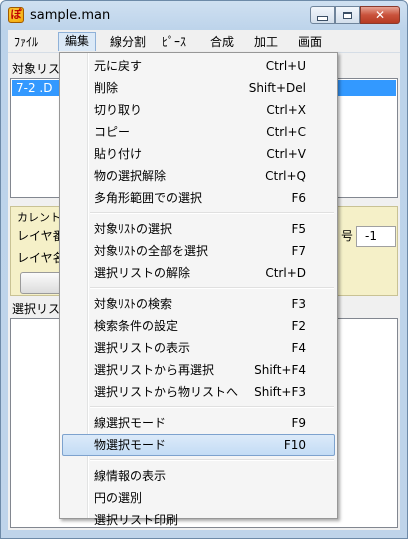  What do you see at coordinates (294, 445) in the screenshot?
I see `menu-item-shortcut: F10` at bounding box center [294, 445].